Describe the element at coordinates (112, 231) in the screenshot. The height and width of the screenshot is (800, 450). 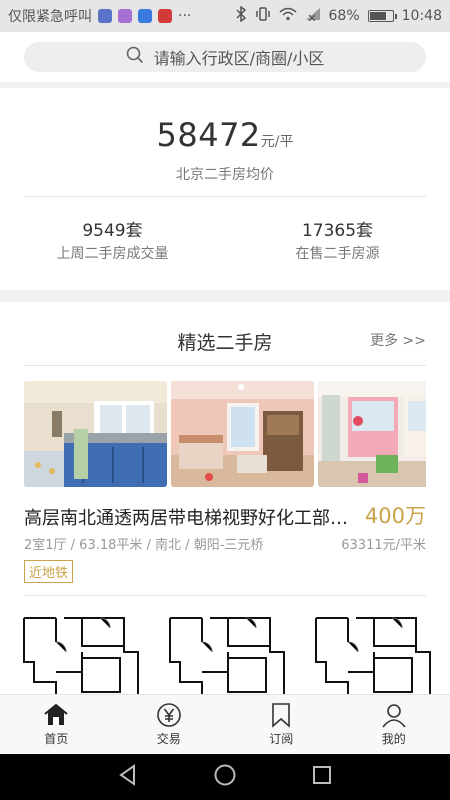
I see `weekly-deals-value: 9549套` at that location.